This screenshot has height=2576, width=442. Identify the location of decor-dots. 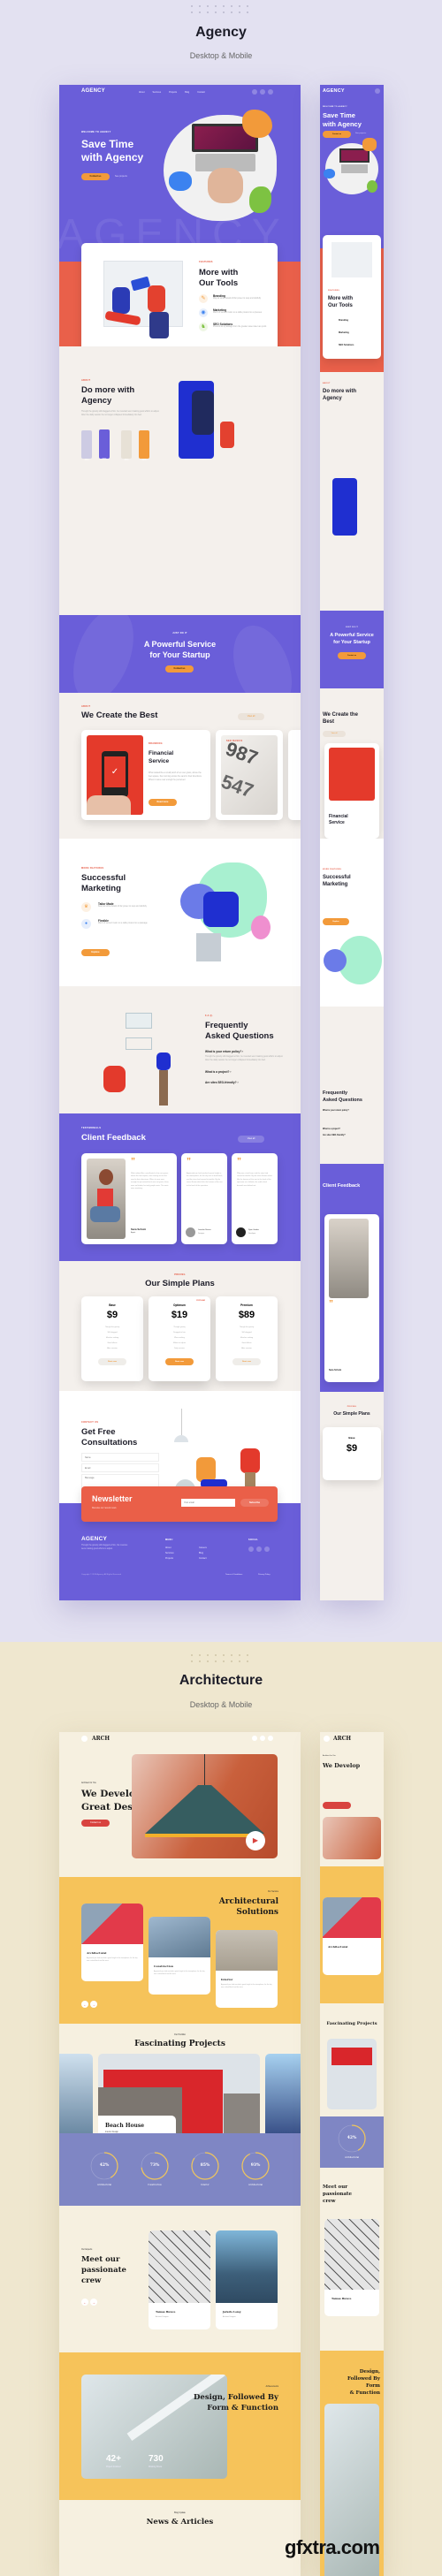
(220, 1658).